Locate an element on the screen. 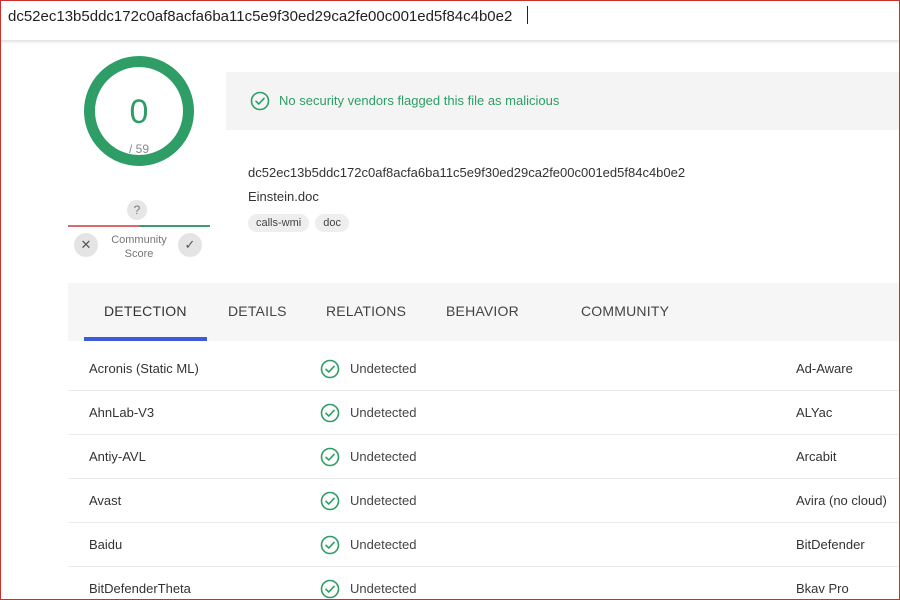 This screenshot has height=600, width=900. tag-doc: doc is located at coordinates (332, 223).